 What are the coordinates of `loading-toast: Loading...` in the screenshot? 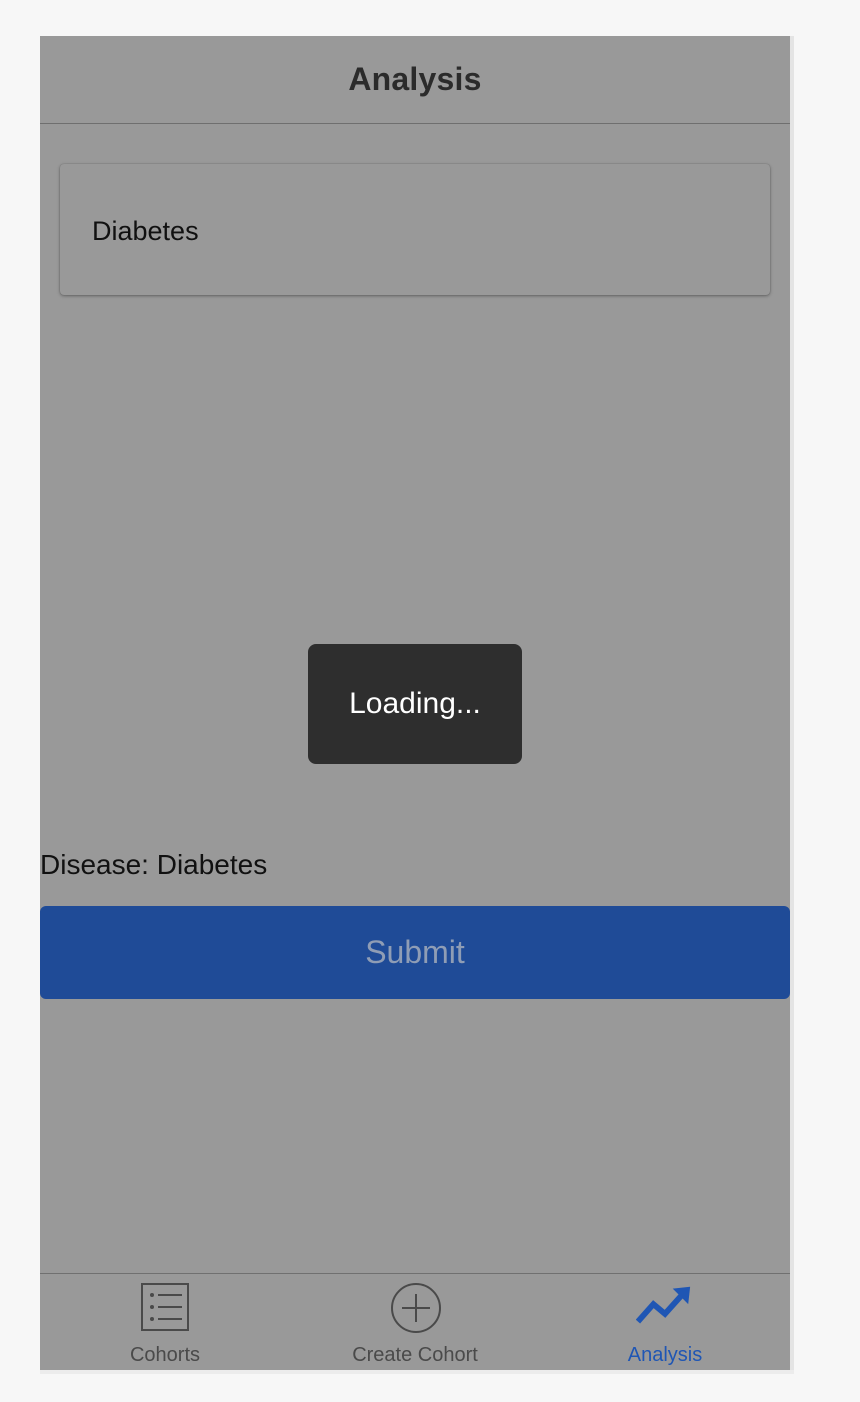 It's located at (415, 704).